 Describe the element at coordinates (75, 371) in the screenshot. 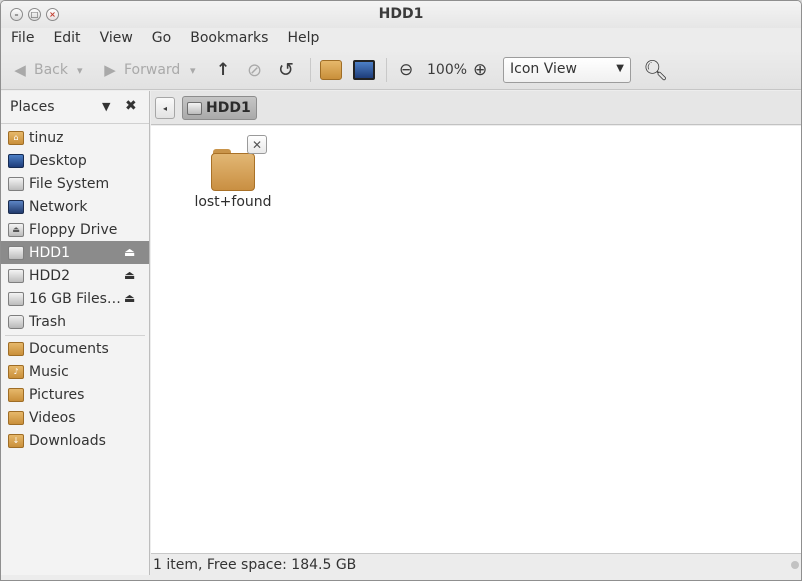

I see `sidebar-item-music: ♪ Music` at that location.